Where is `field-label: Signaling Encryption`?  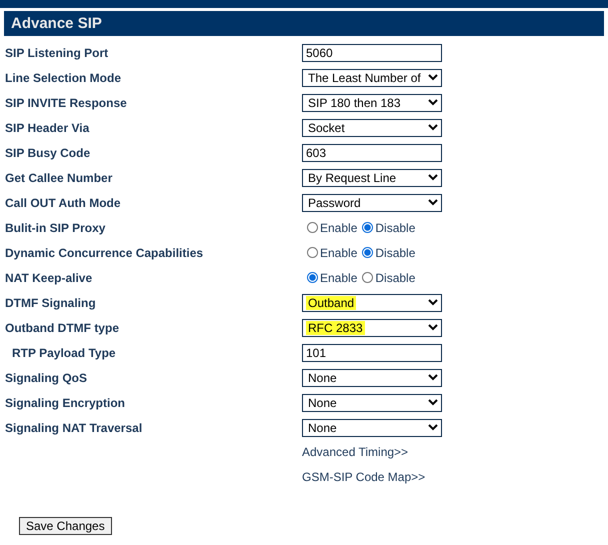
field-label: Signaling Encryption is located at coordinates (65, 403).